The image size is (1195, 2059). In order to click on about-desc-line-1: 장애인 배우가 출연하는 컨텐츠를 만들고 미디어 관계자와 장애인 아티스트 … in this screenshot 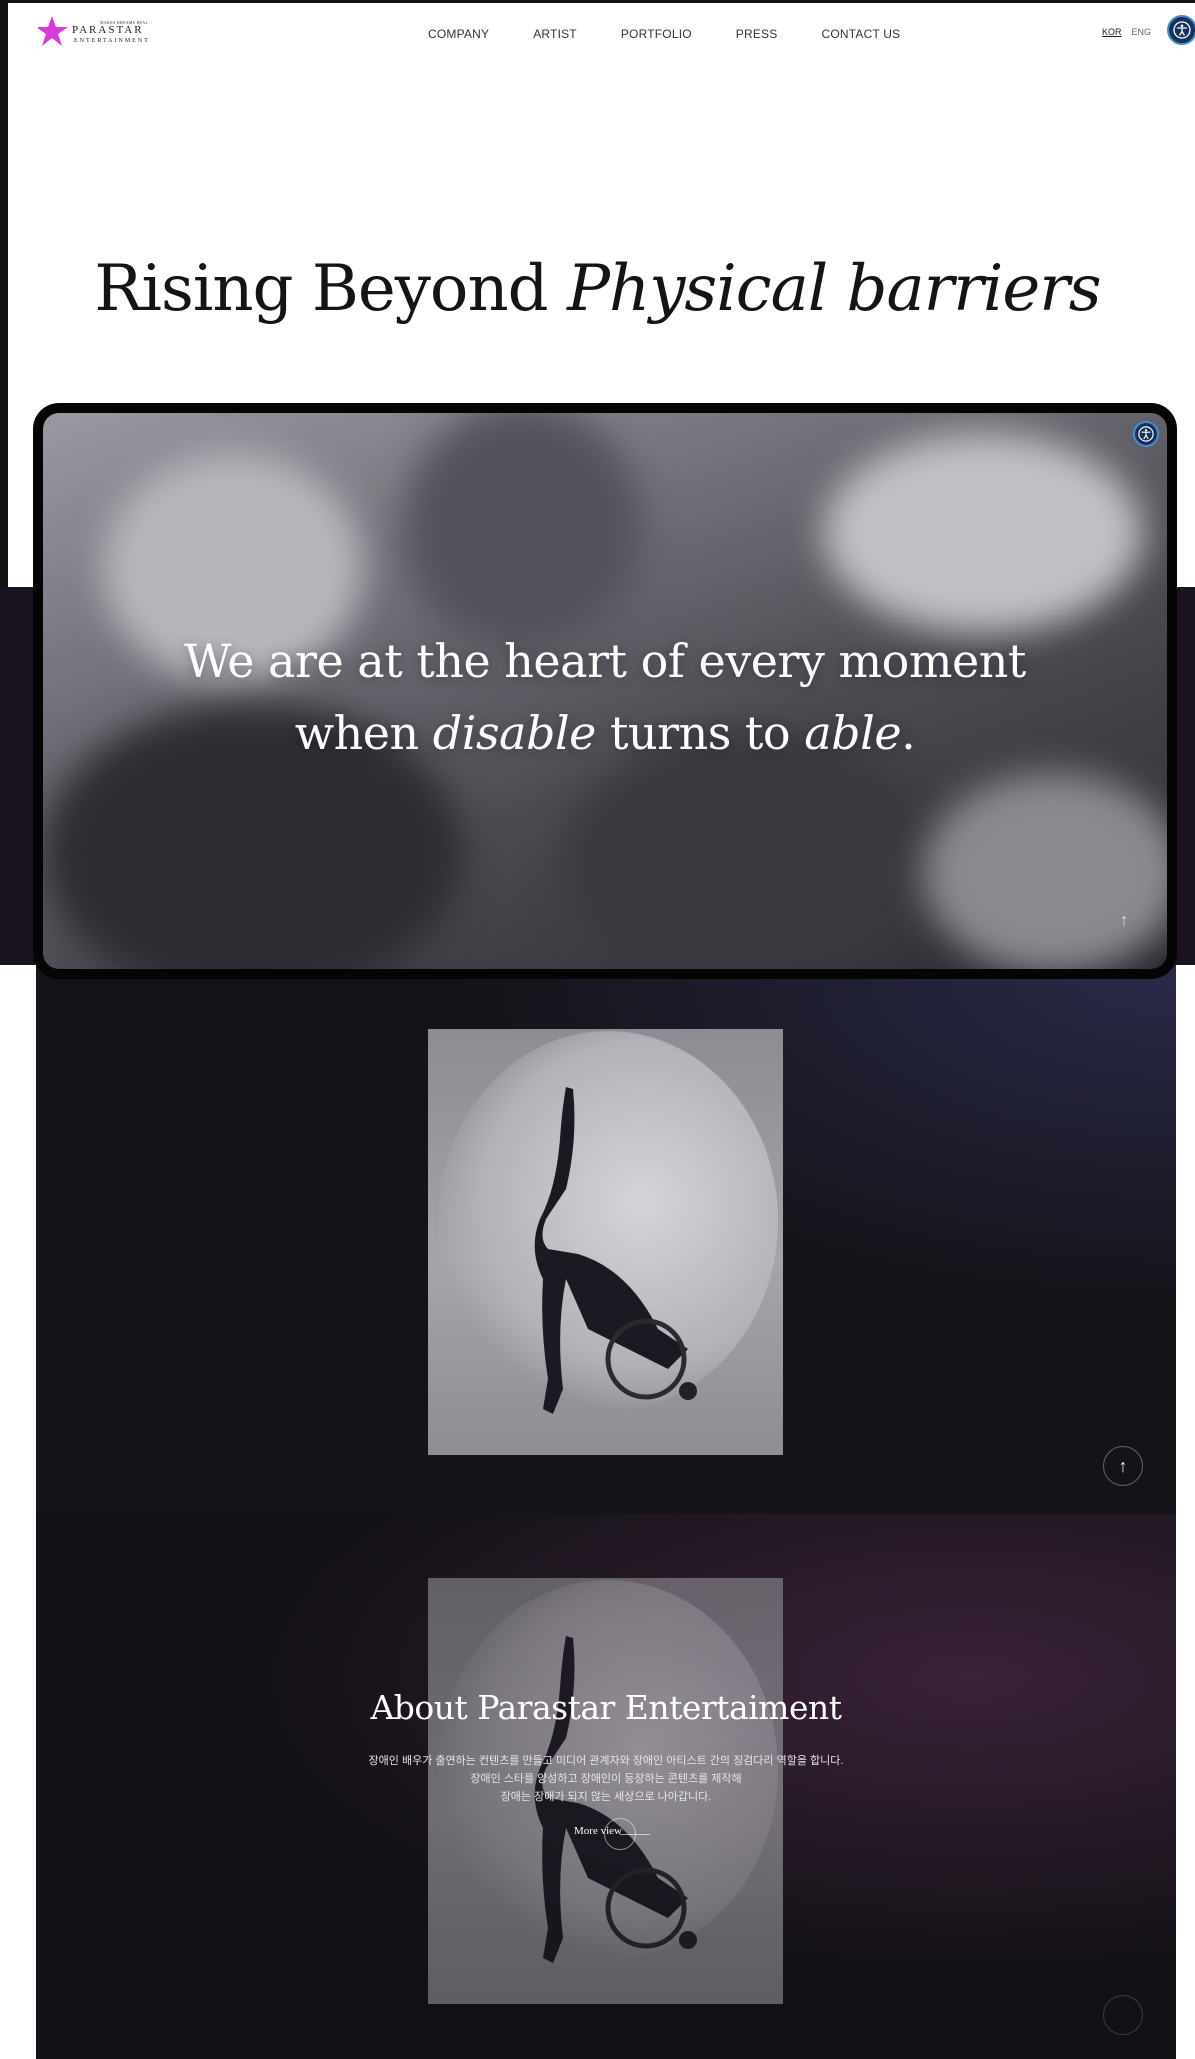, I will do `click(606, 1761)`.